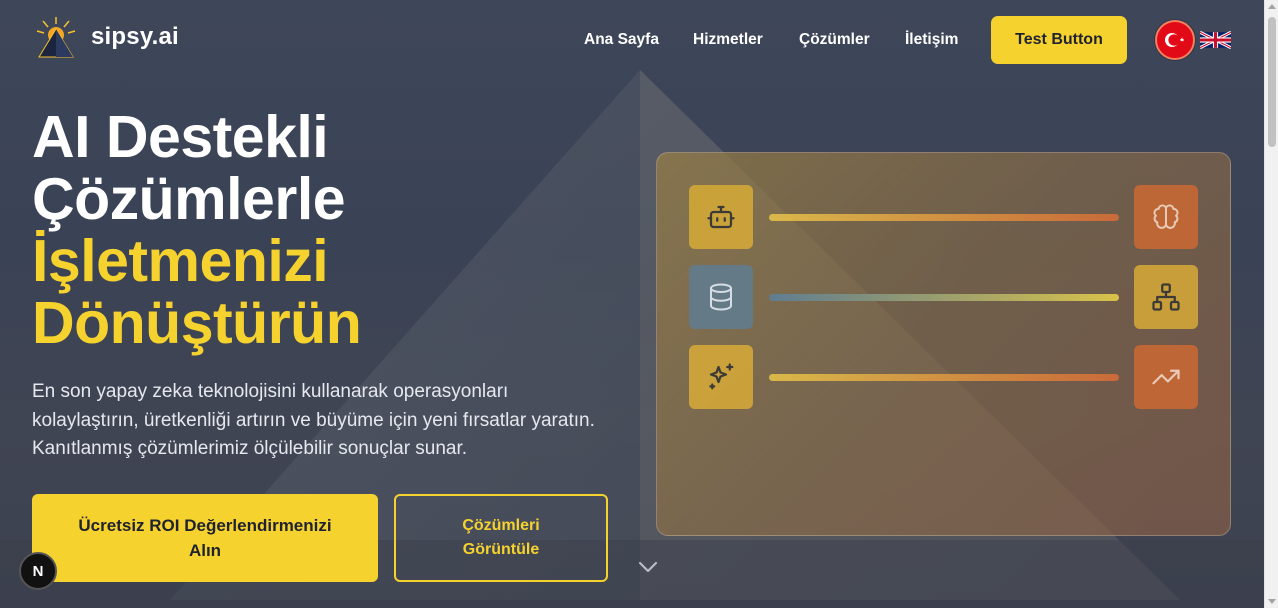 This screenshot has height=608, width=1278. What do you see at coordinates (1175, 40) in the screenshot?
I see `turkey-flag-icon` at bounding box center [1175, 40].